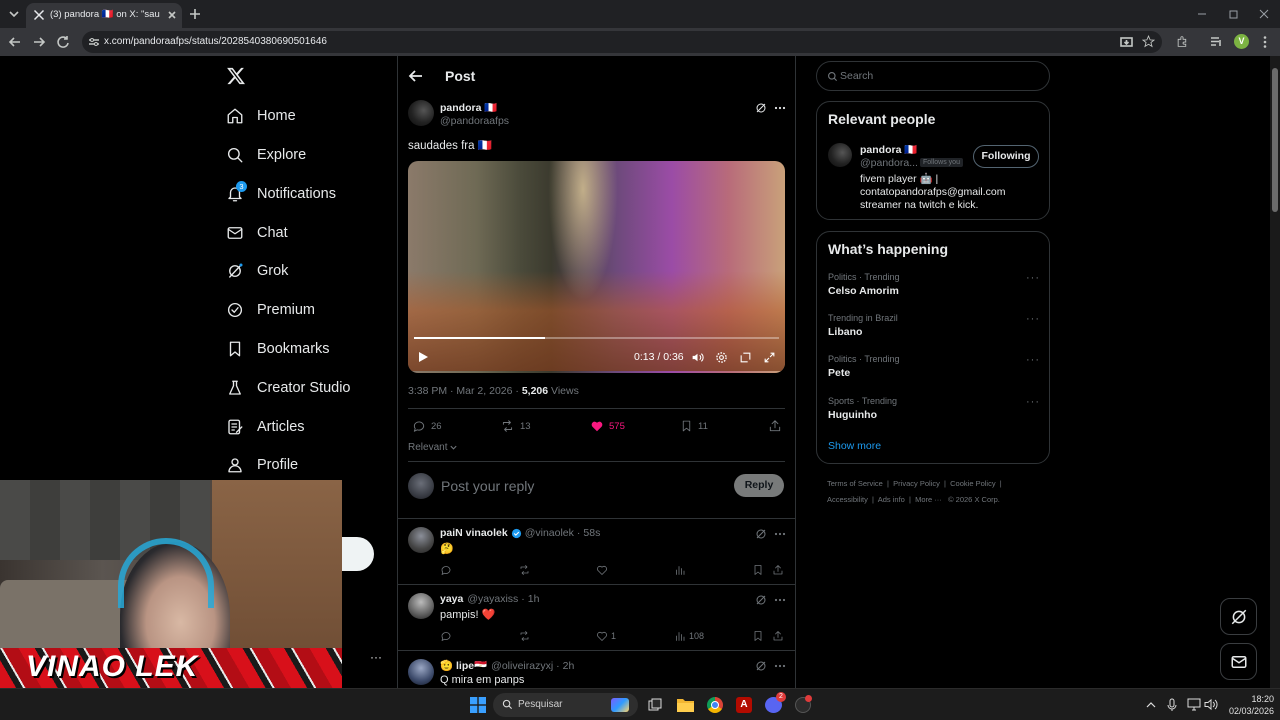 The width and height of the screenshot is (1280, 720). Describe the element at coordinates (591, 533) in the screenshot. I see `reply-time: 58s` at that location.